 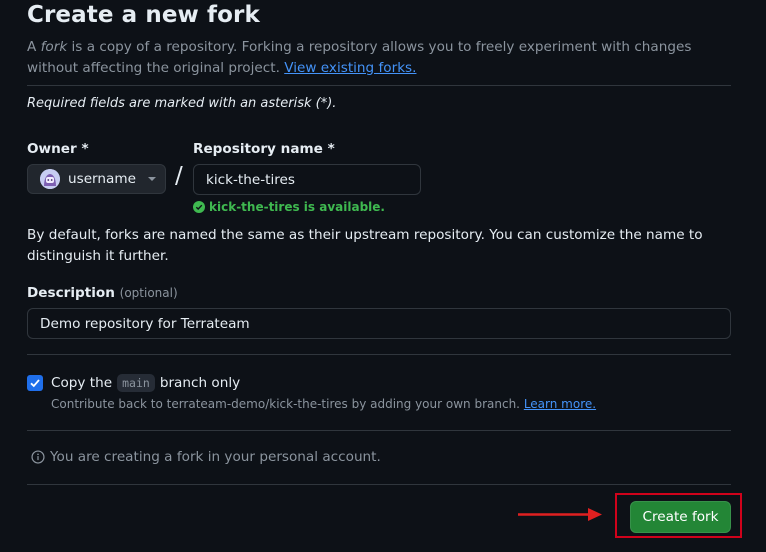 What do you see at coordinates (148, 293) in the screenshot?
I see `optional-hint: (optional)` at bounding box center [148, 293].